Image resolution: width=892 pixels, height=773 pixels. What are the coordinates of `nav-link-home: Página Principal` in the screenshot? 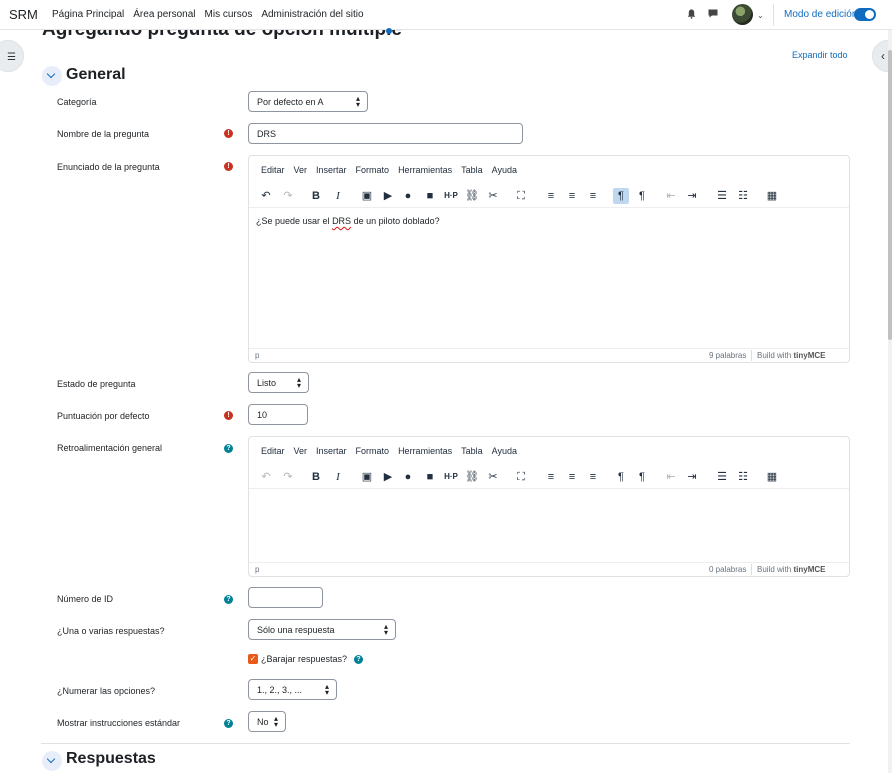 It's located at (88, 14).